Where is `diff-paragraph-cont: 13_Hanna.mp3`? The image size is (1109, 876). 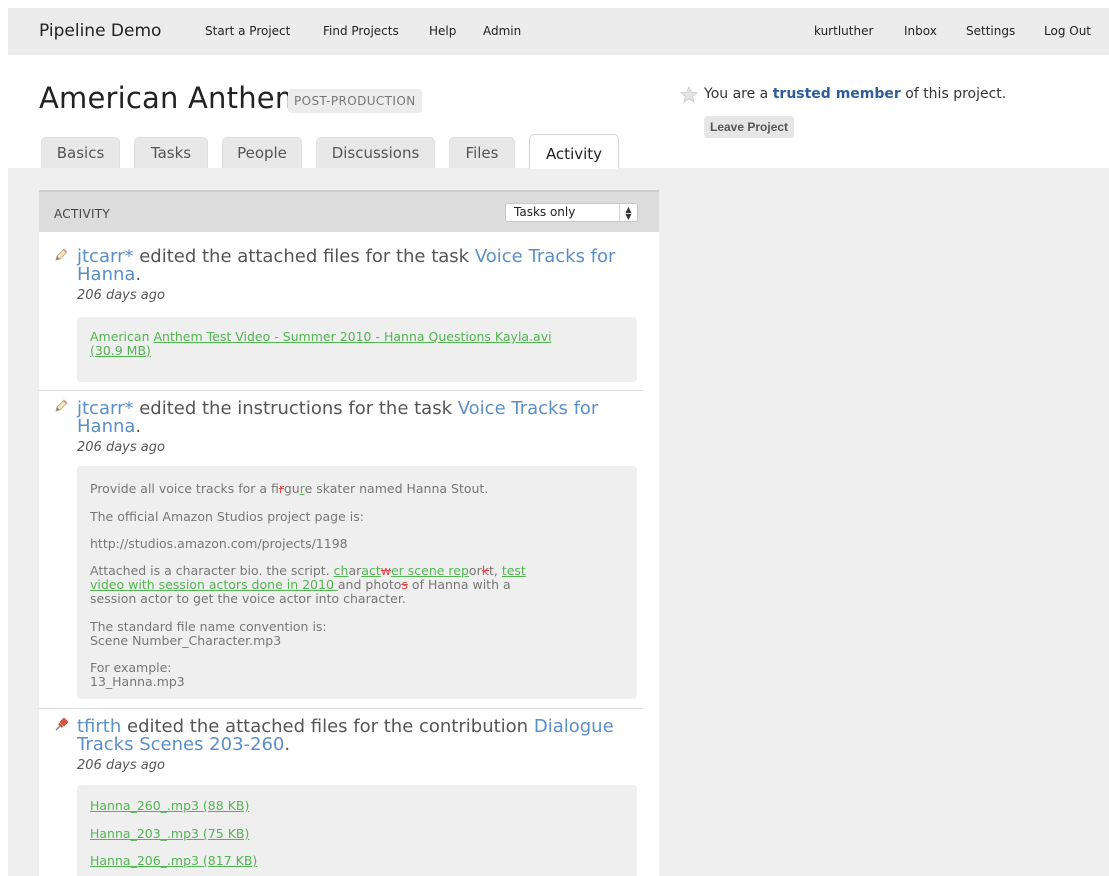
diff-paragraph-cont: 13_Hanna.mp3 is located at coordinates (137, 681).